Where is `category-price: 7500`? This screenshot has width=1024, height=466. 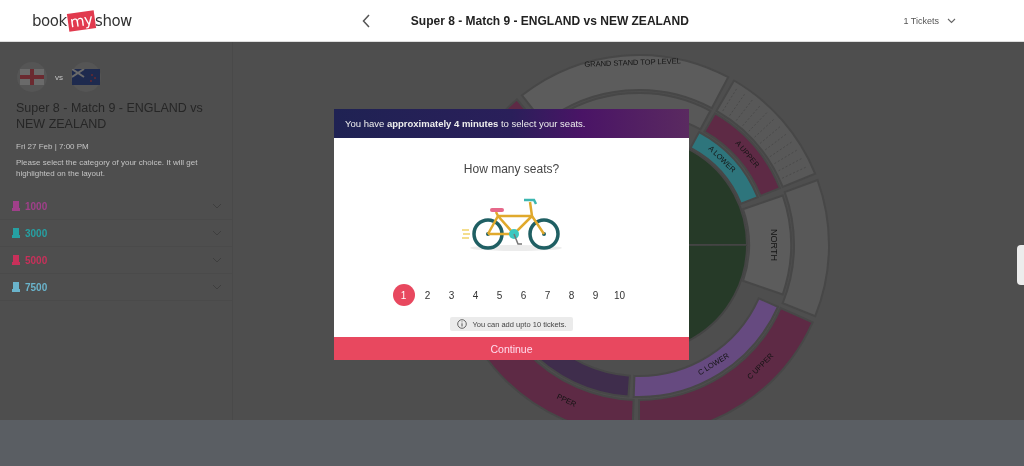
category-price: 7500 is located at coordinates (36, 287).